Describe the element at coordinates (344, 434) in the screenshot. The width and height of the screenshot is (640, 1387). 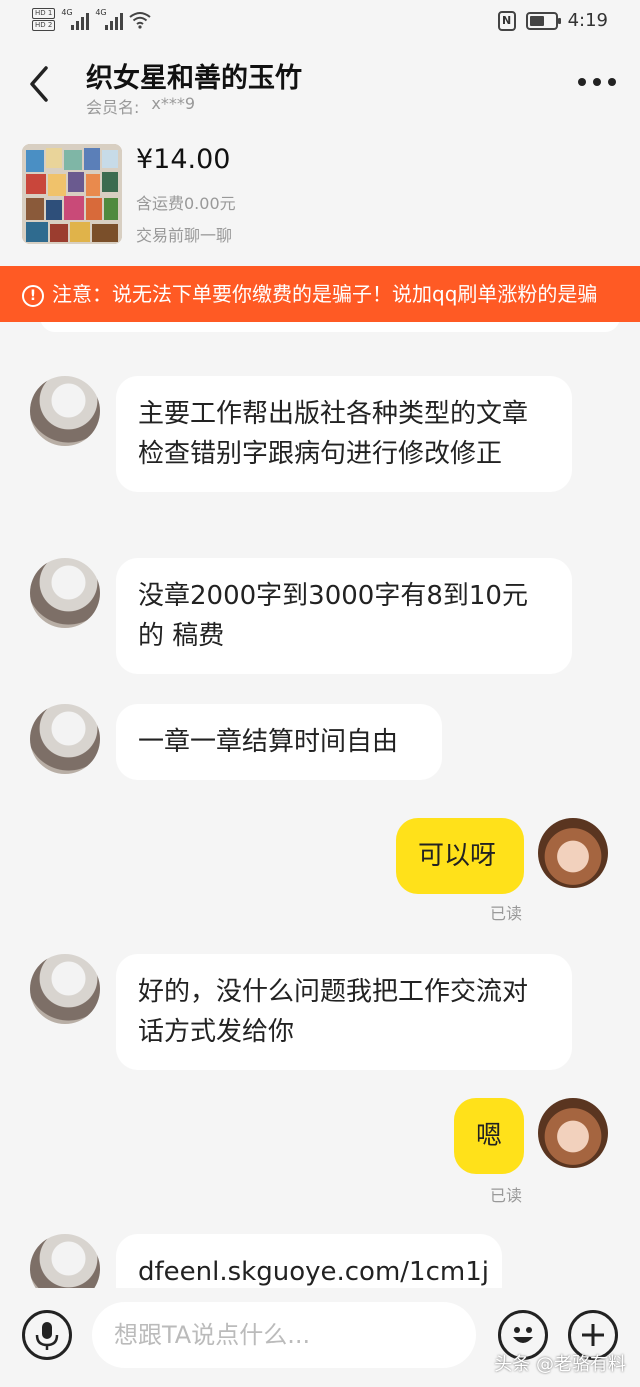
I see `message-bubble: 主要工作帮出版社各种类型的文章检查错别字跟病句进行修改修正` at that location.